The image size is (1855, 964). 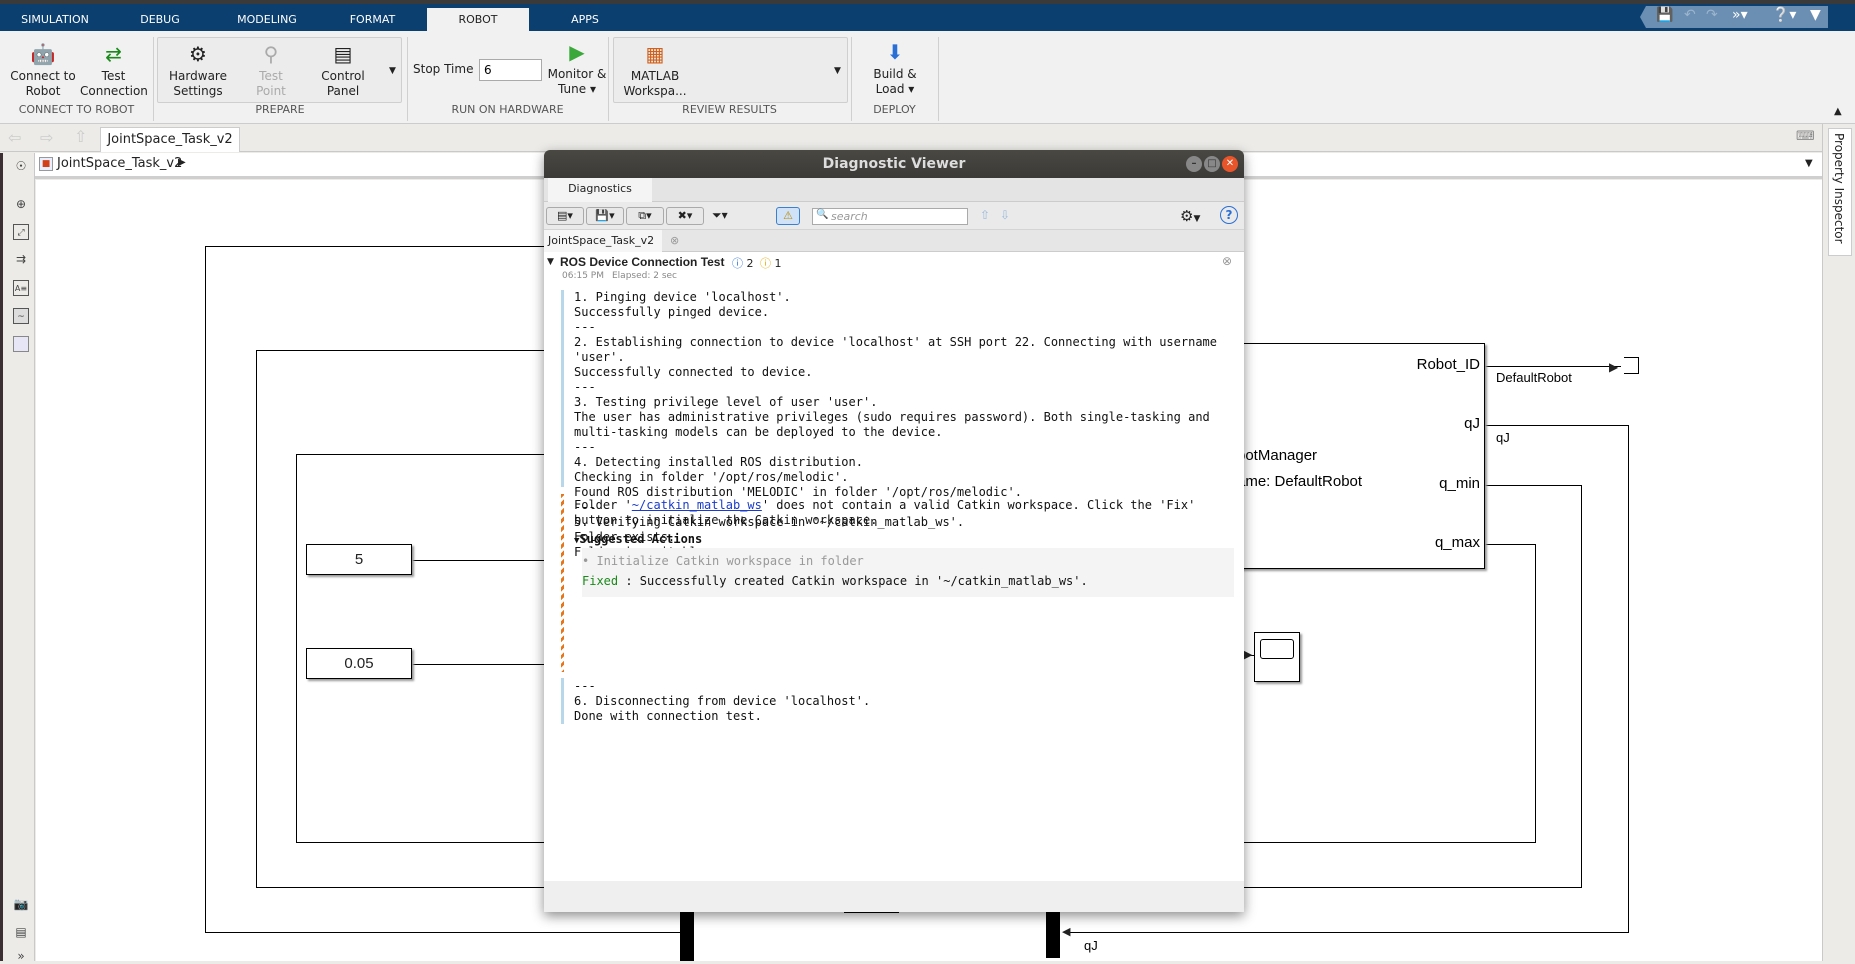 What do you see at coordinates (1740, 15) in the screenshot?
I see `shortcut-icon: »▾` at bounding box center [1740, 15].